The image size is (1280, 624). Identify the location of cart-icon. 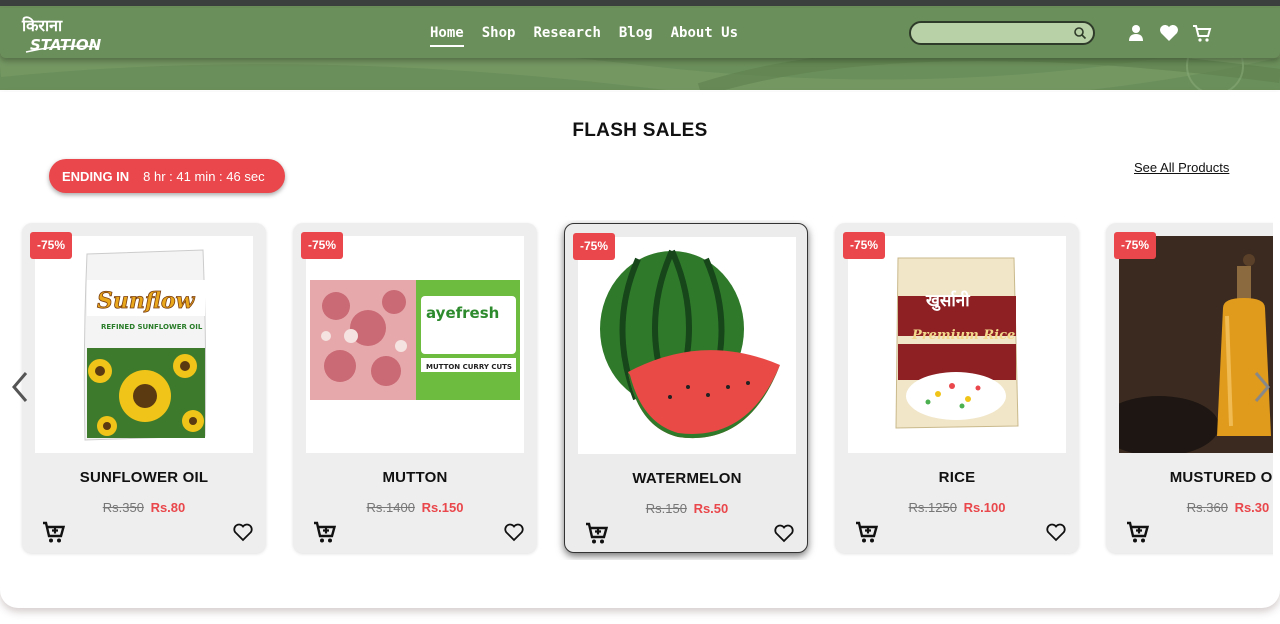
(1202, 33).